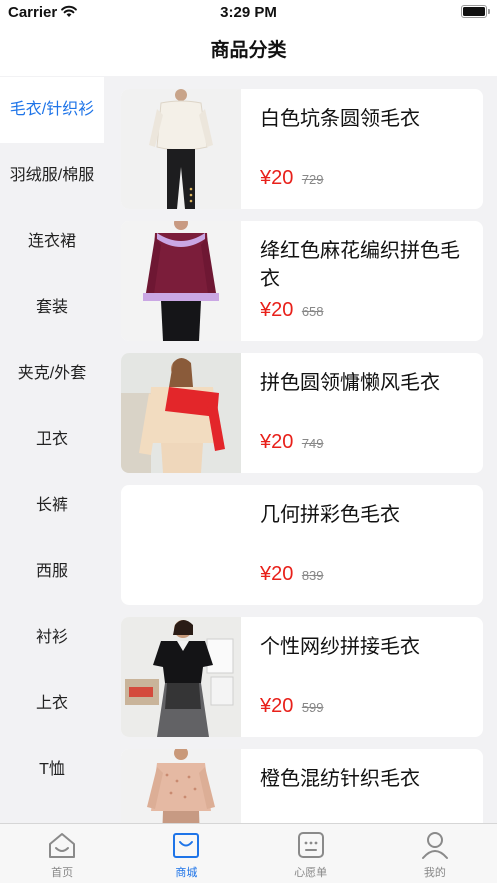 The width and height of the screenshot is (497, 883). I want to click on product-original-price: 658, so click(312, 311).